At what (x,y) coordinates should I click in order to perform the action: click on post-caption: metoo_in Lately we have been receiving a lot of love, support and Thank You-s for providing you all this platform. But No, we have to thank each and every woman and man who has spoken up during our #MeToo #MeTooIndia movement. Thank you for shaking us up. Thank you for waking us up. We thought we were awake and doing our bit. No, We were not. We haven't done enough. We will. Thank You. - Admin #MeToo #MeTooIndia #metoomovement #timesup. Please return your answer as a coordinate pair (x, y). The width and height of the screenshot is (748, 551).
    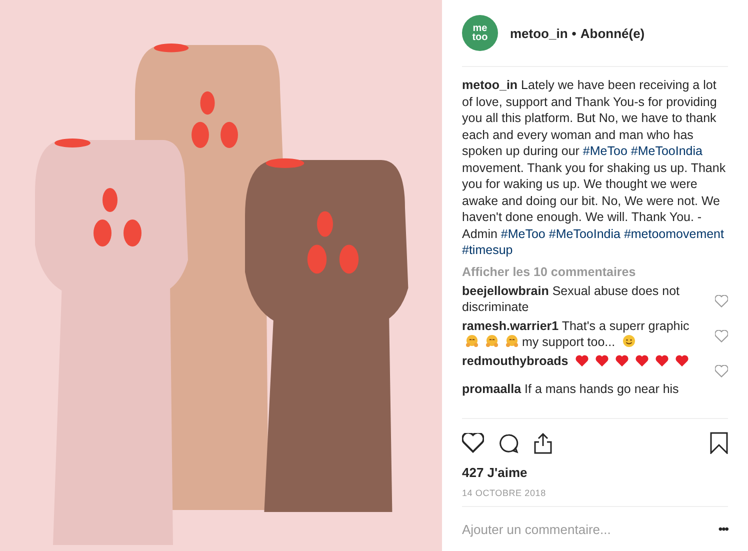
    Looking at the image, I should click on (594, 167).